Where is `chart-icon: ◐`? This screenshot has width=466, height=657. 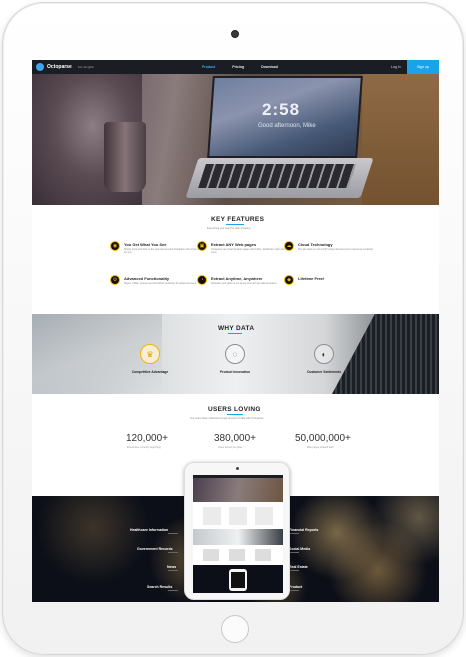 chart-icon: ◐ is located at coordinates (324, 354).